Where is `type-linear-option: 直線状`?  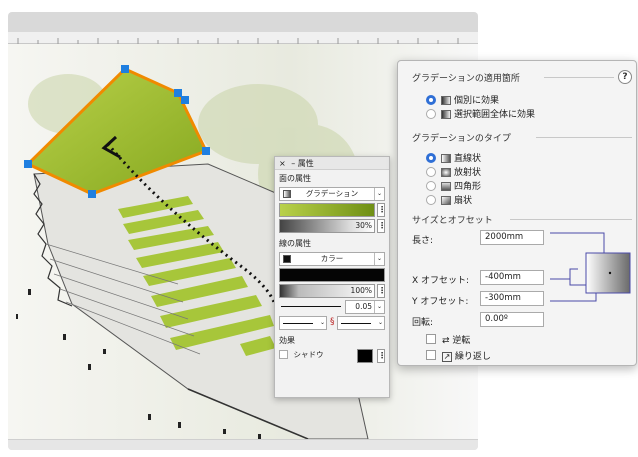 type-linear-option: 直線状 is located at coordinates (461, 157).